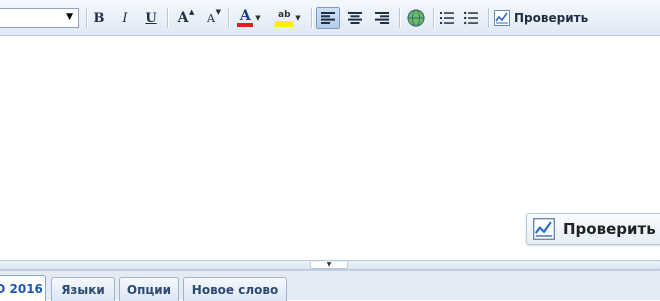 The width and height of the screenshot is (660, 301). Describe the element at coordinates (125, 18) in the screenshot. I see `italic-button: I` at that location.